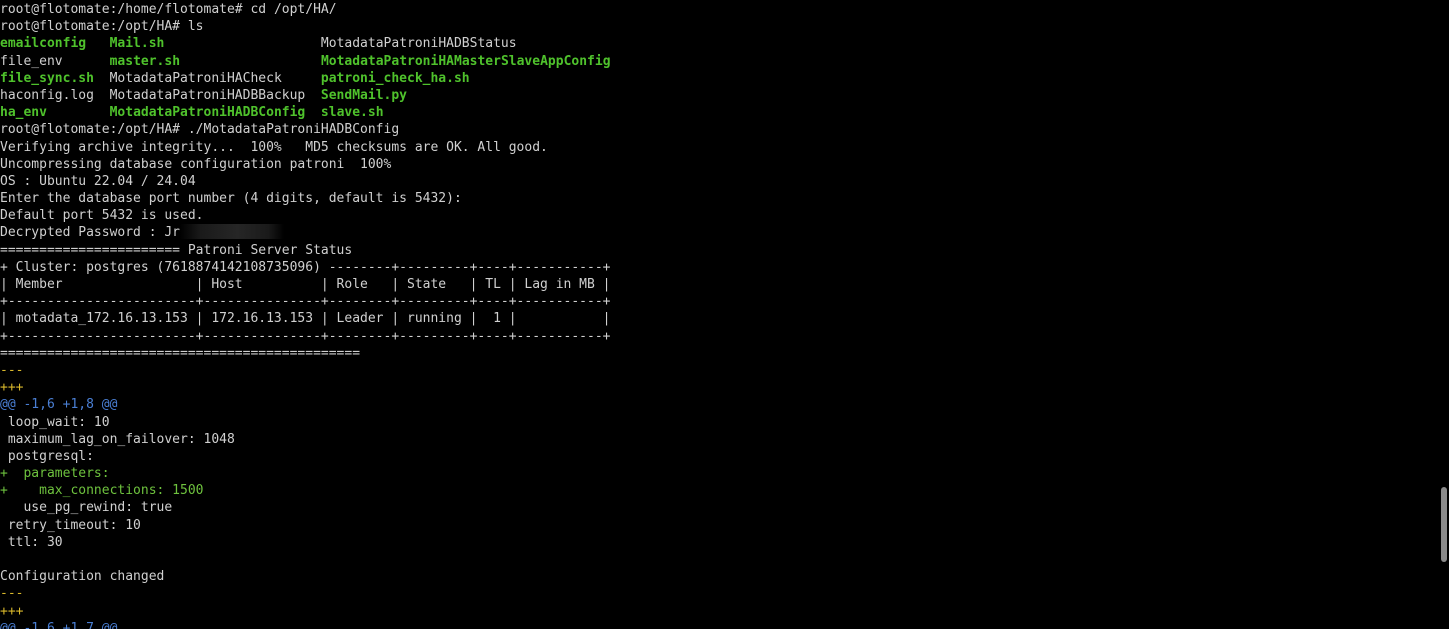 The height and width of the screenshot is (629, 1449). What do you see at coordinates (290, 130) in the screenshot?
I see `command-text: ./MotadataPatroniHADBConfig` at bounding box center [290, 130].